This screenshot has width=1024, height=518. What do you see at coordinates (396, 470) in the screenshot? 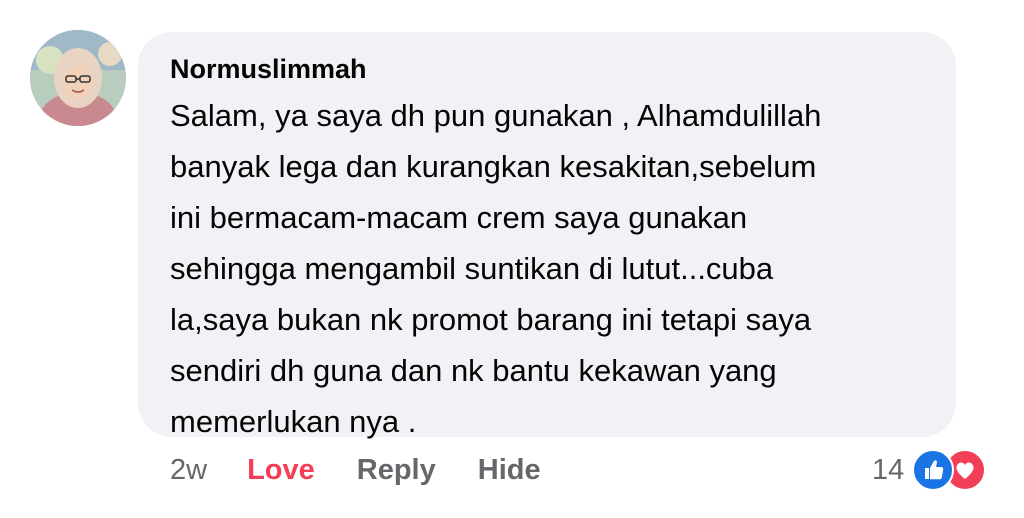
I see `reply-button: Reply` at bounding box center [396, 470].